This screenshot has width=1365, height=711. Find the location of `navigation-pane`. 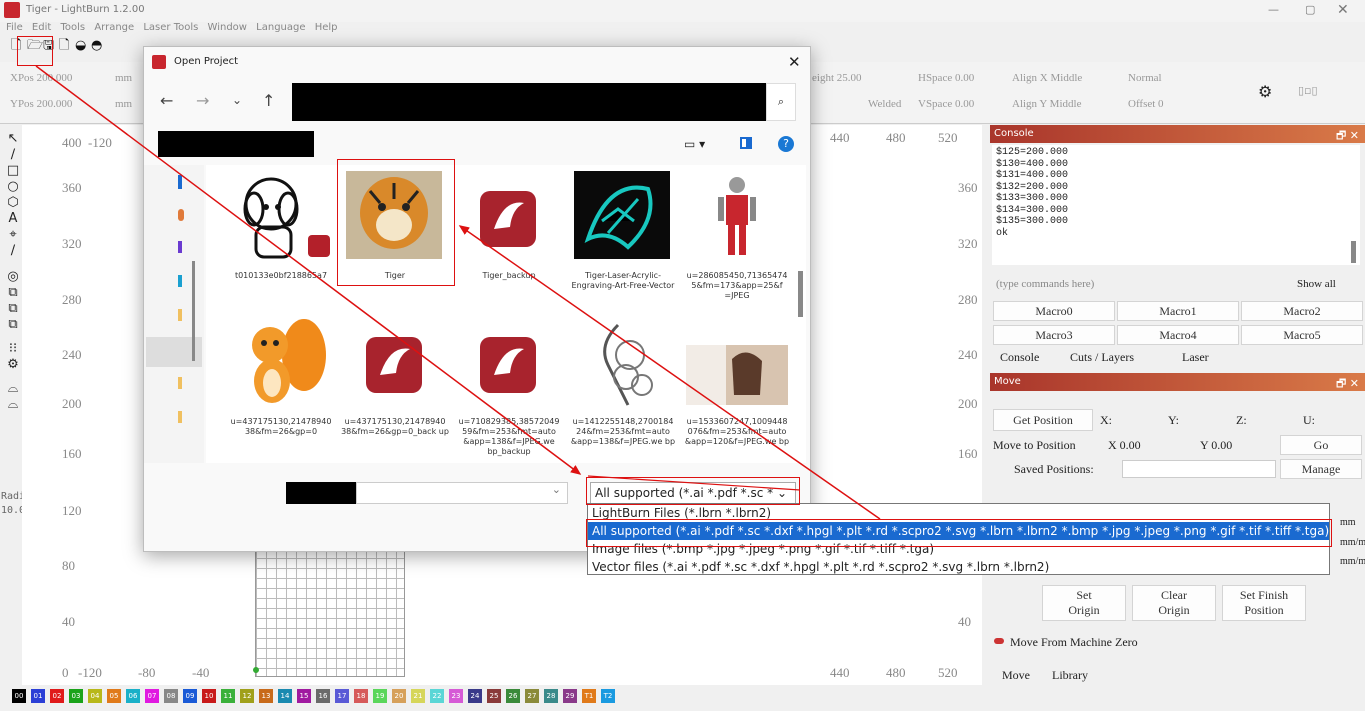

navigation-pane is located at coordinates (174, 314).